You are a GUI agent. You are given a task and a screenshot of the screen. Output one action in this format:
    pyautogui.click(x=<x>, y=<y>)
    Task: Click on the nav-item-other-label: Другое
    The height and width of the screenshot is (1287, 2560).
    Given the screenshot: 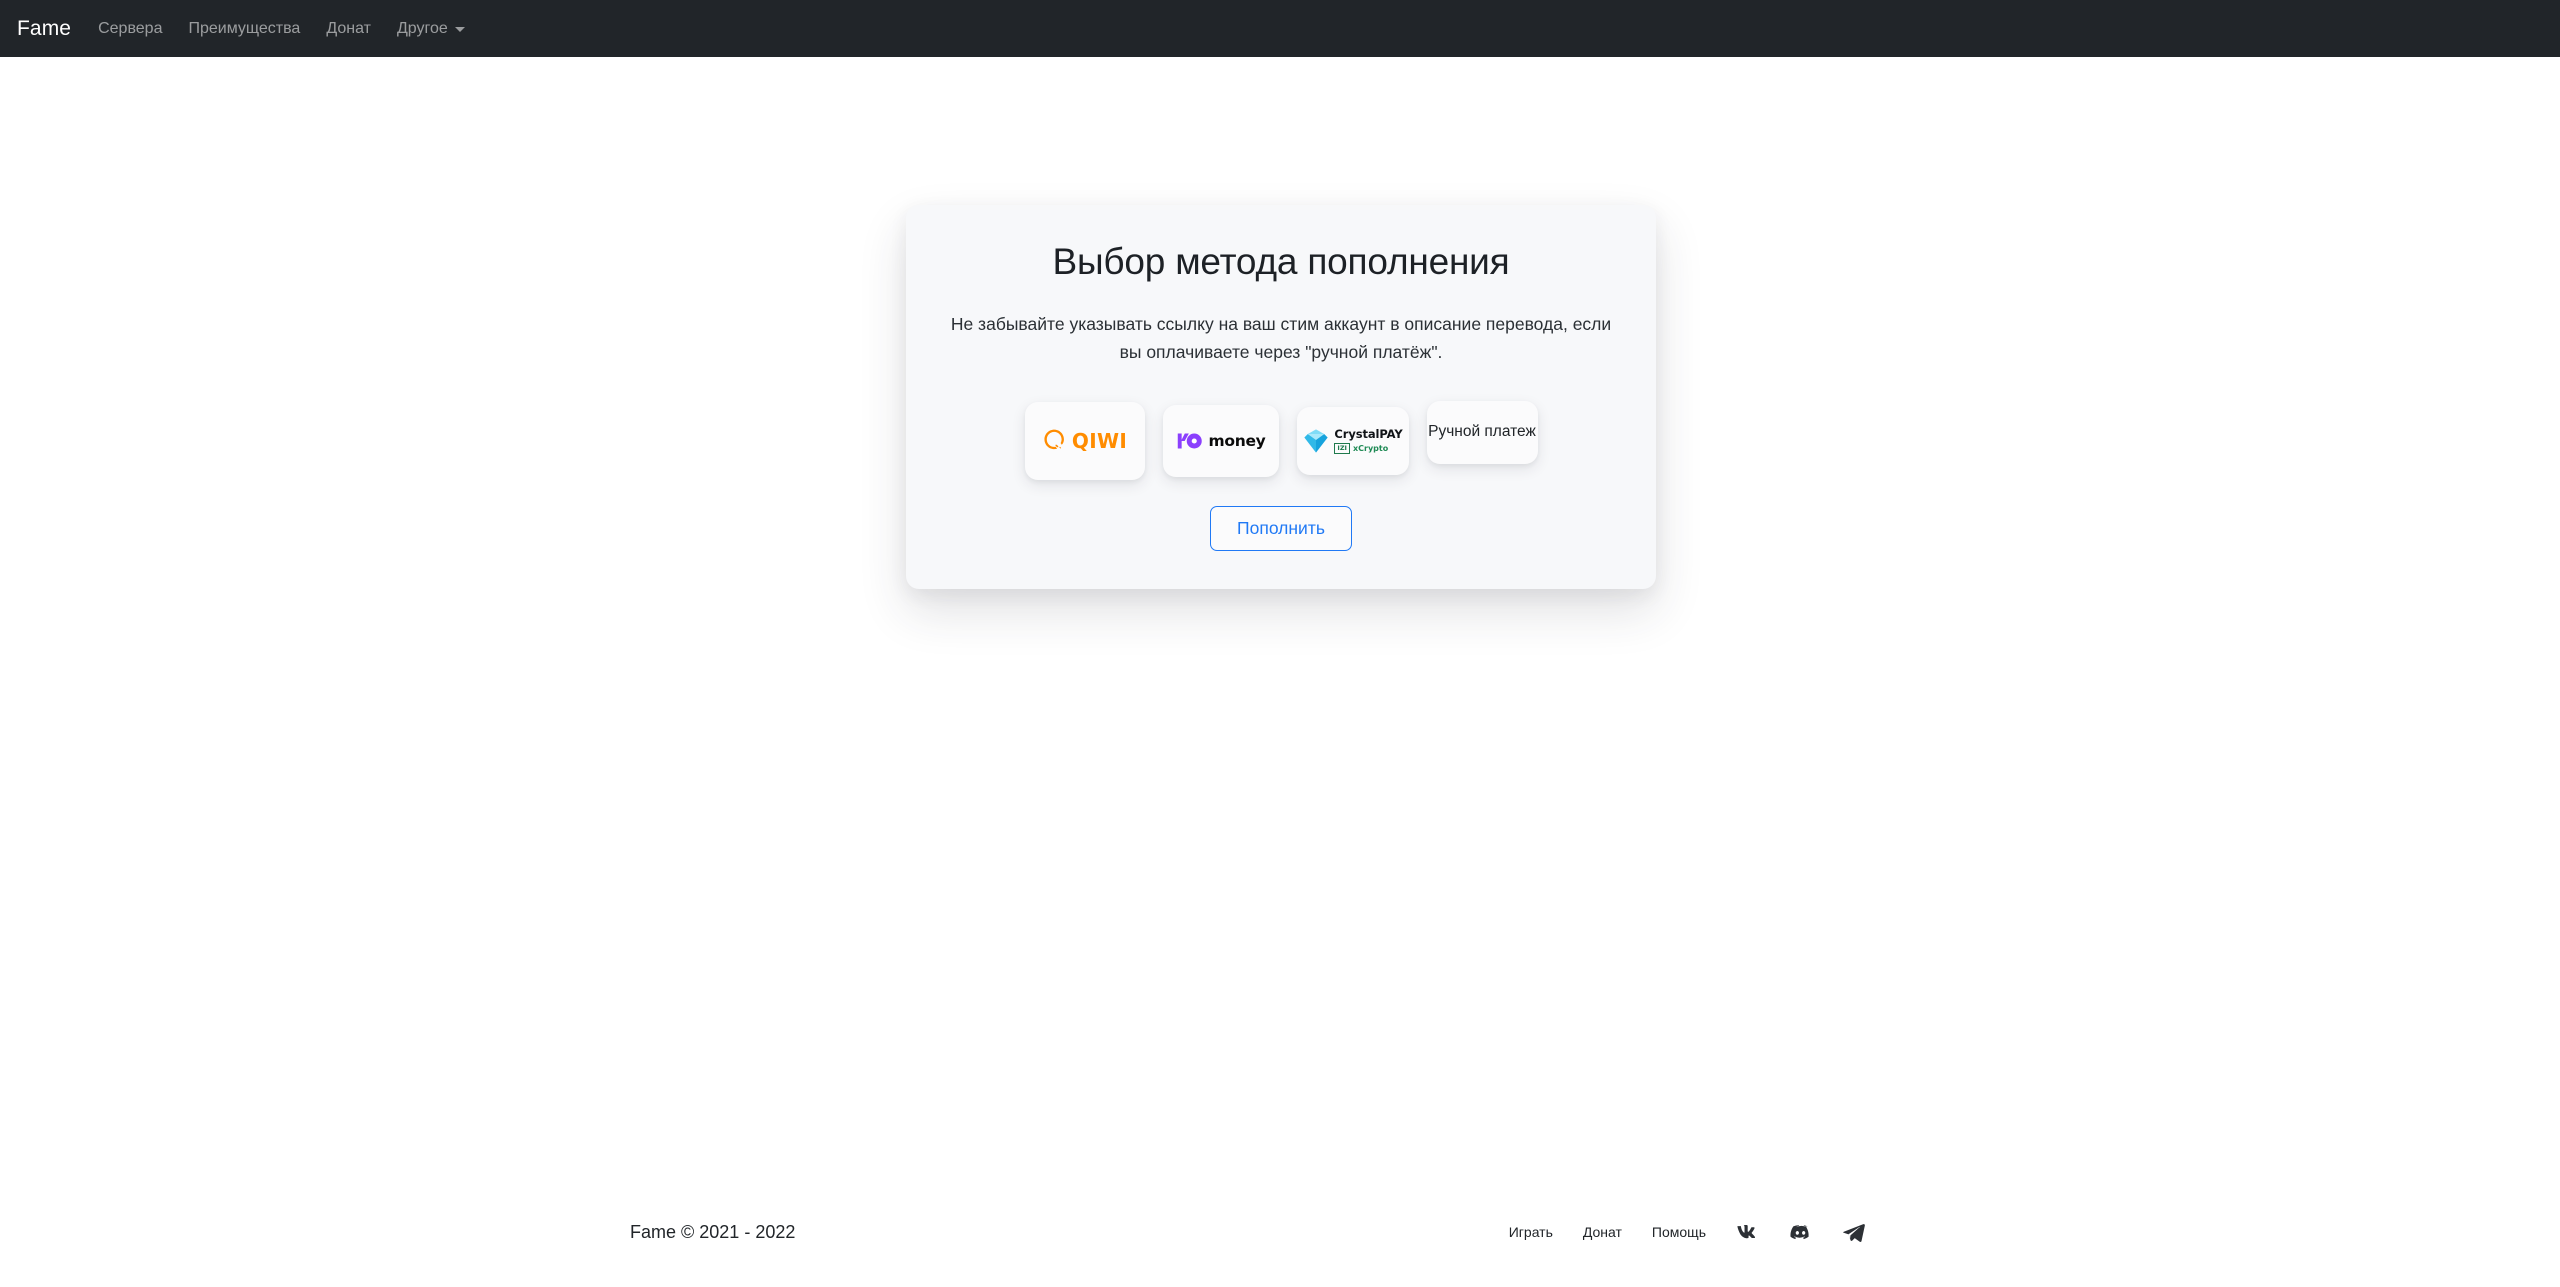 What is the action you would take?
    pyautogui.click(x=422, y=28)
    